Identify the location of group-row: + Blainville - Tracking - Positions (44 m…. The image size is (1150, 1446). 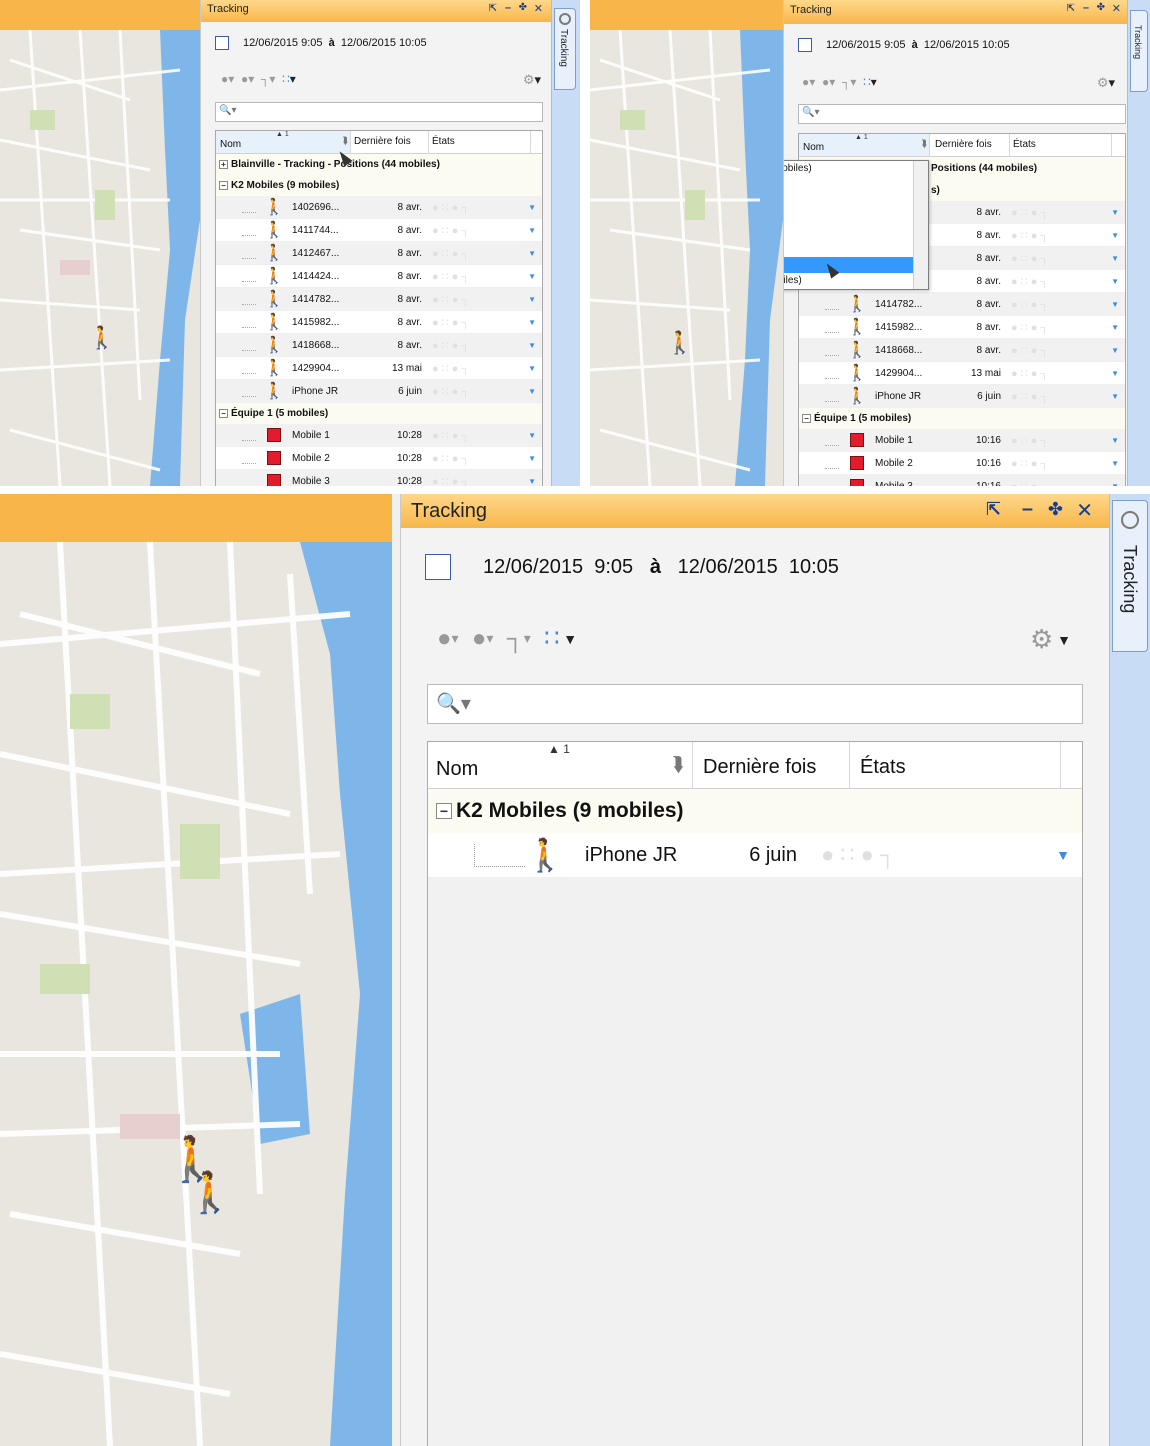
(379, 164).